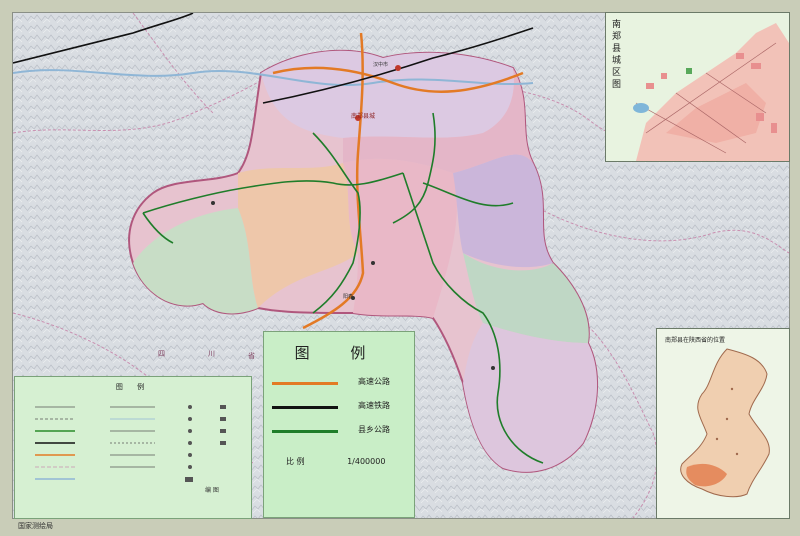  What do you see at coordinates (212, 490) in the screenshot?
I see `legend-small-title2: 编 图` at bounding box center [212, 490].